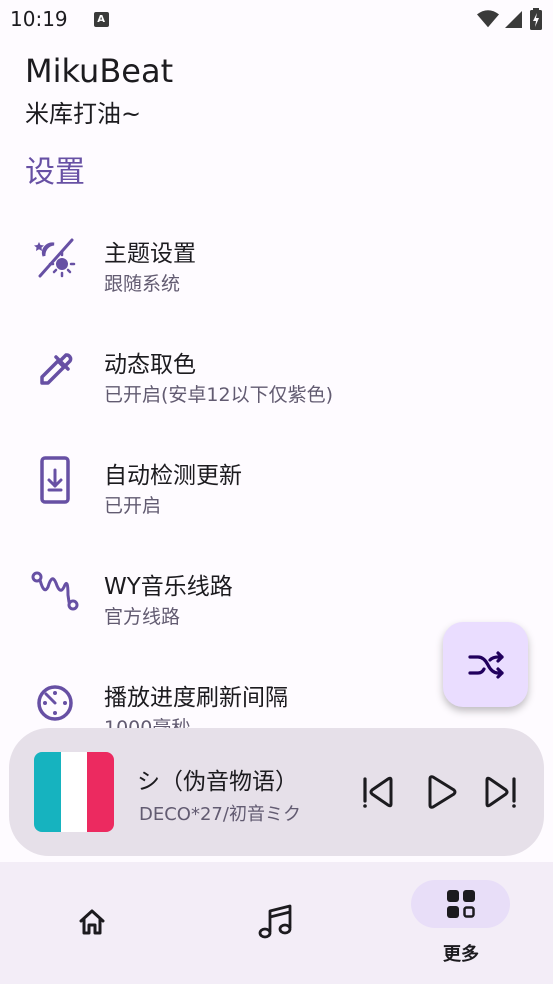 The width and height of the screenshot is (553, 984). What do you see at coordinates (461, 923) in the screenshot?
I see `nav-item-more: 更多` at bounding box center [461, 923].